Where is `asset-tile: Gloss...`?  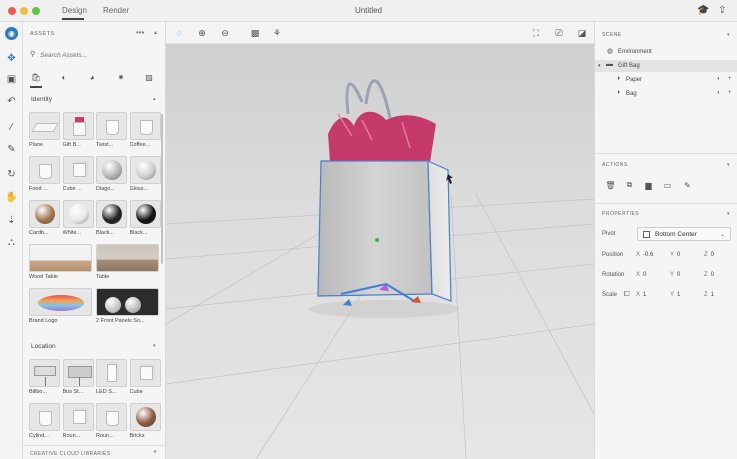
asset-tile: Gloss... is located at coordinates (145, 174).